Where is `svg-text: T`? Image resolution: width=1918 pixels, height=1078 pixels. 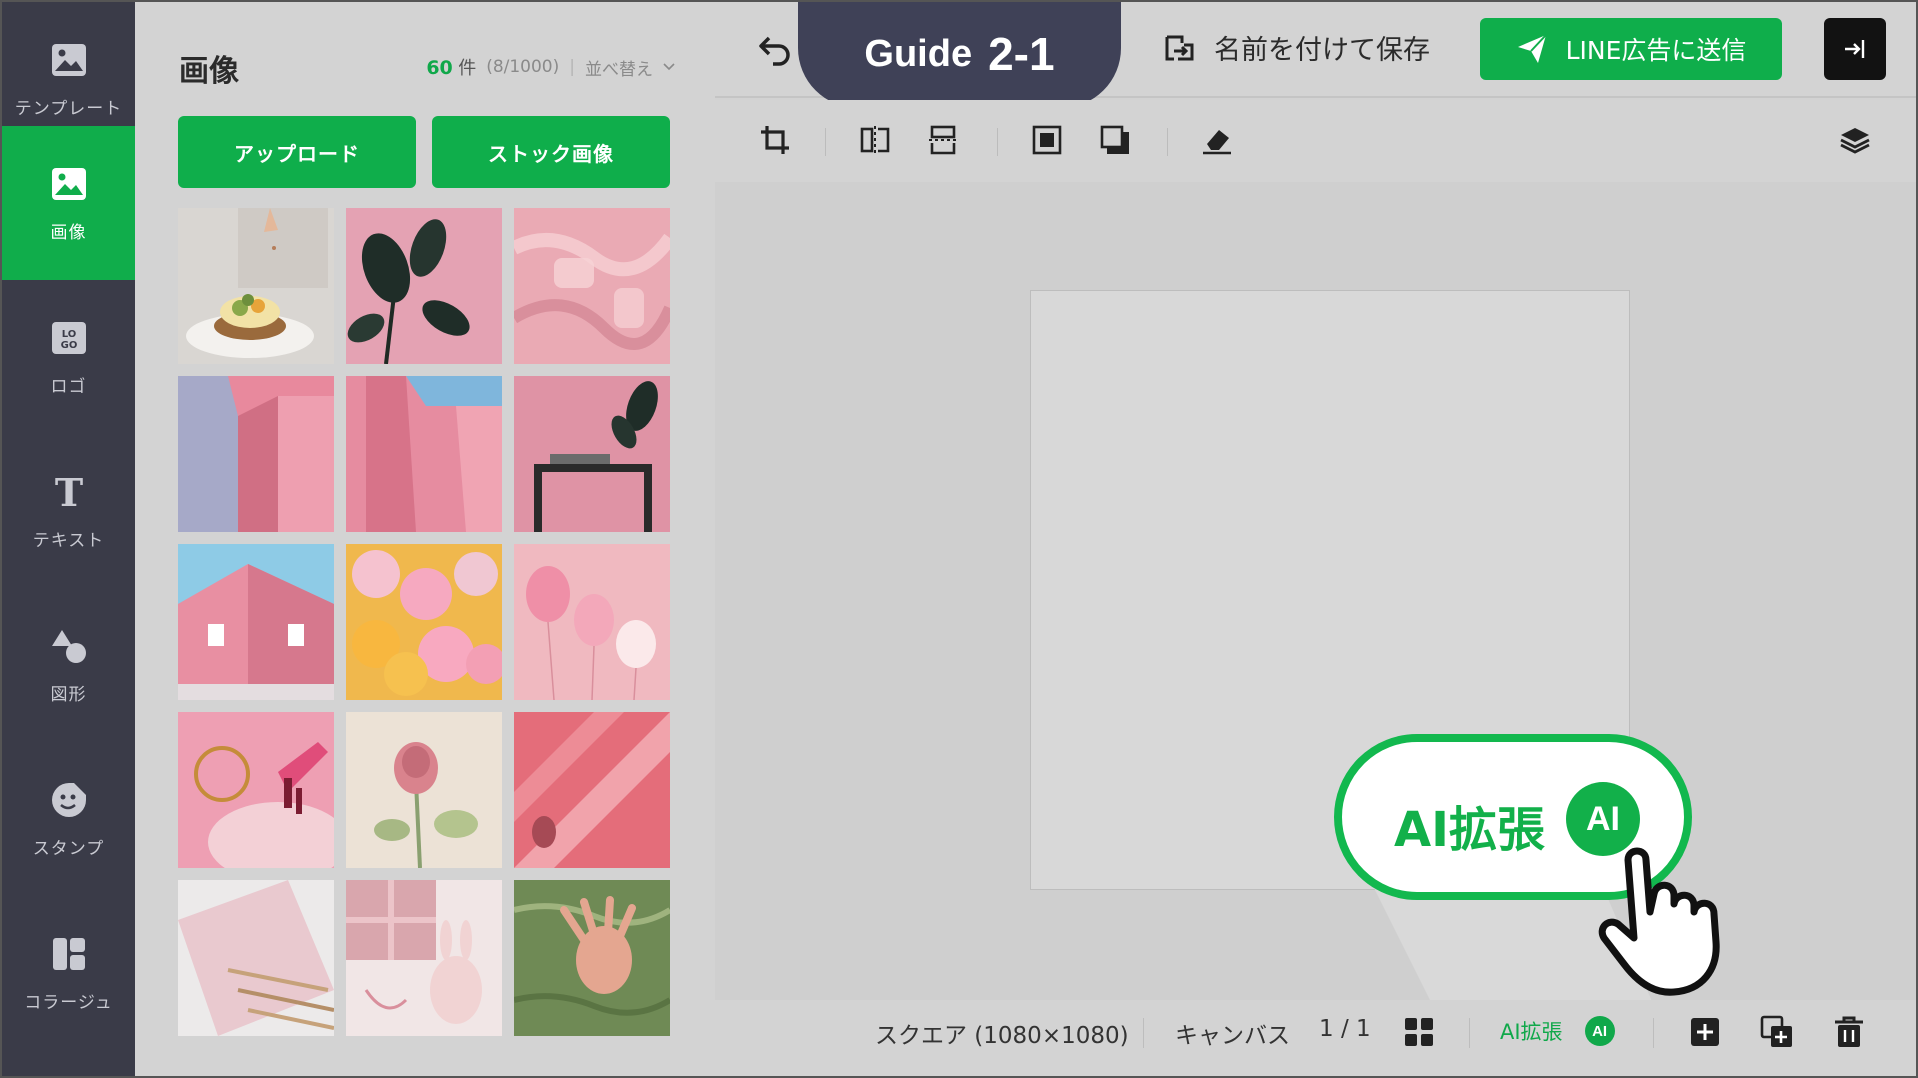
svg-text: T is located at coordinates (68, 492).